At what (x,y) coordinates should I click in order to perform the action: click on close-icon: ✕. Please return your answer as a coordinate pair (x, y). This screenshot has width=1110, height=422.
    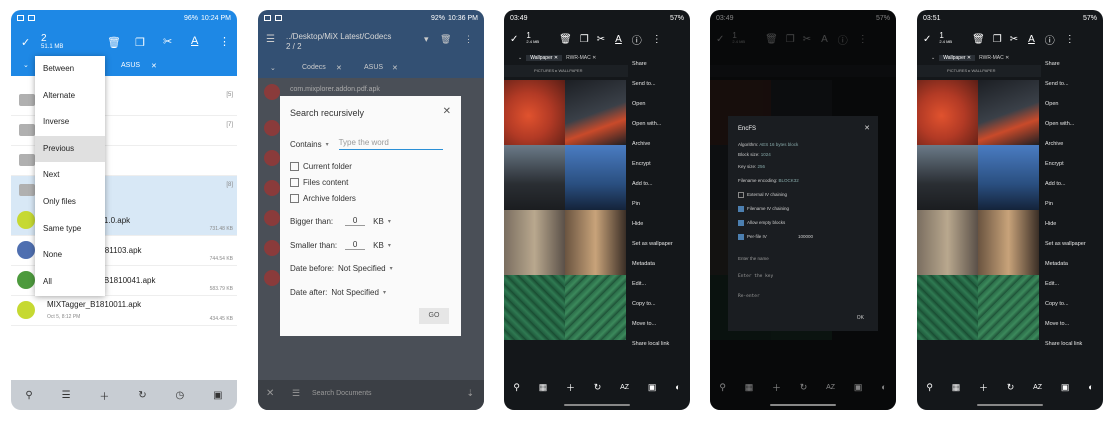
    Looking at the image, I should click on (270, 393).